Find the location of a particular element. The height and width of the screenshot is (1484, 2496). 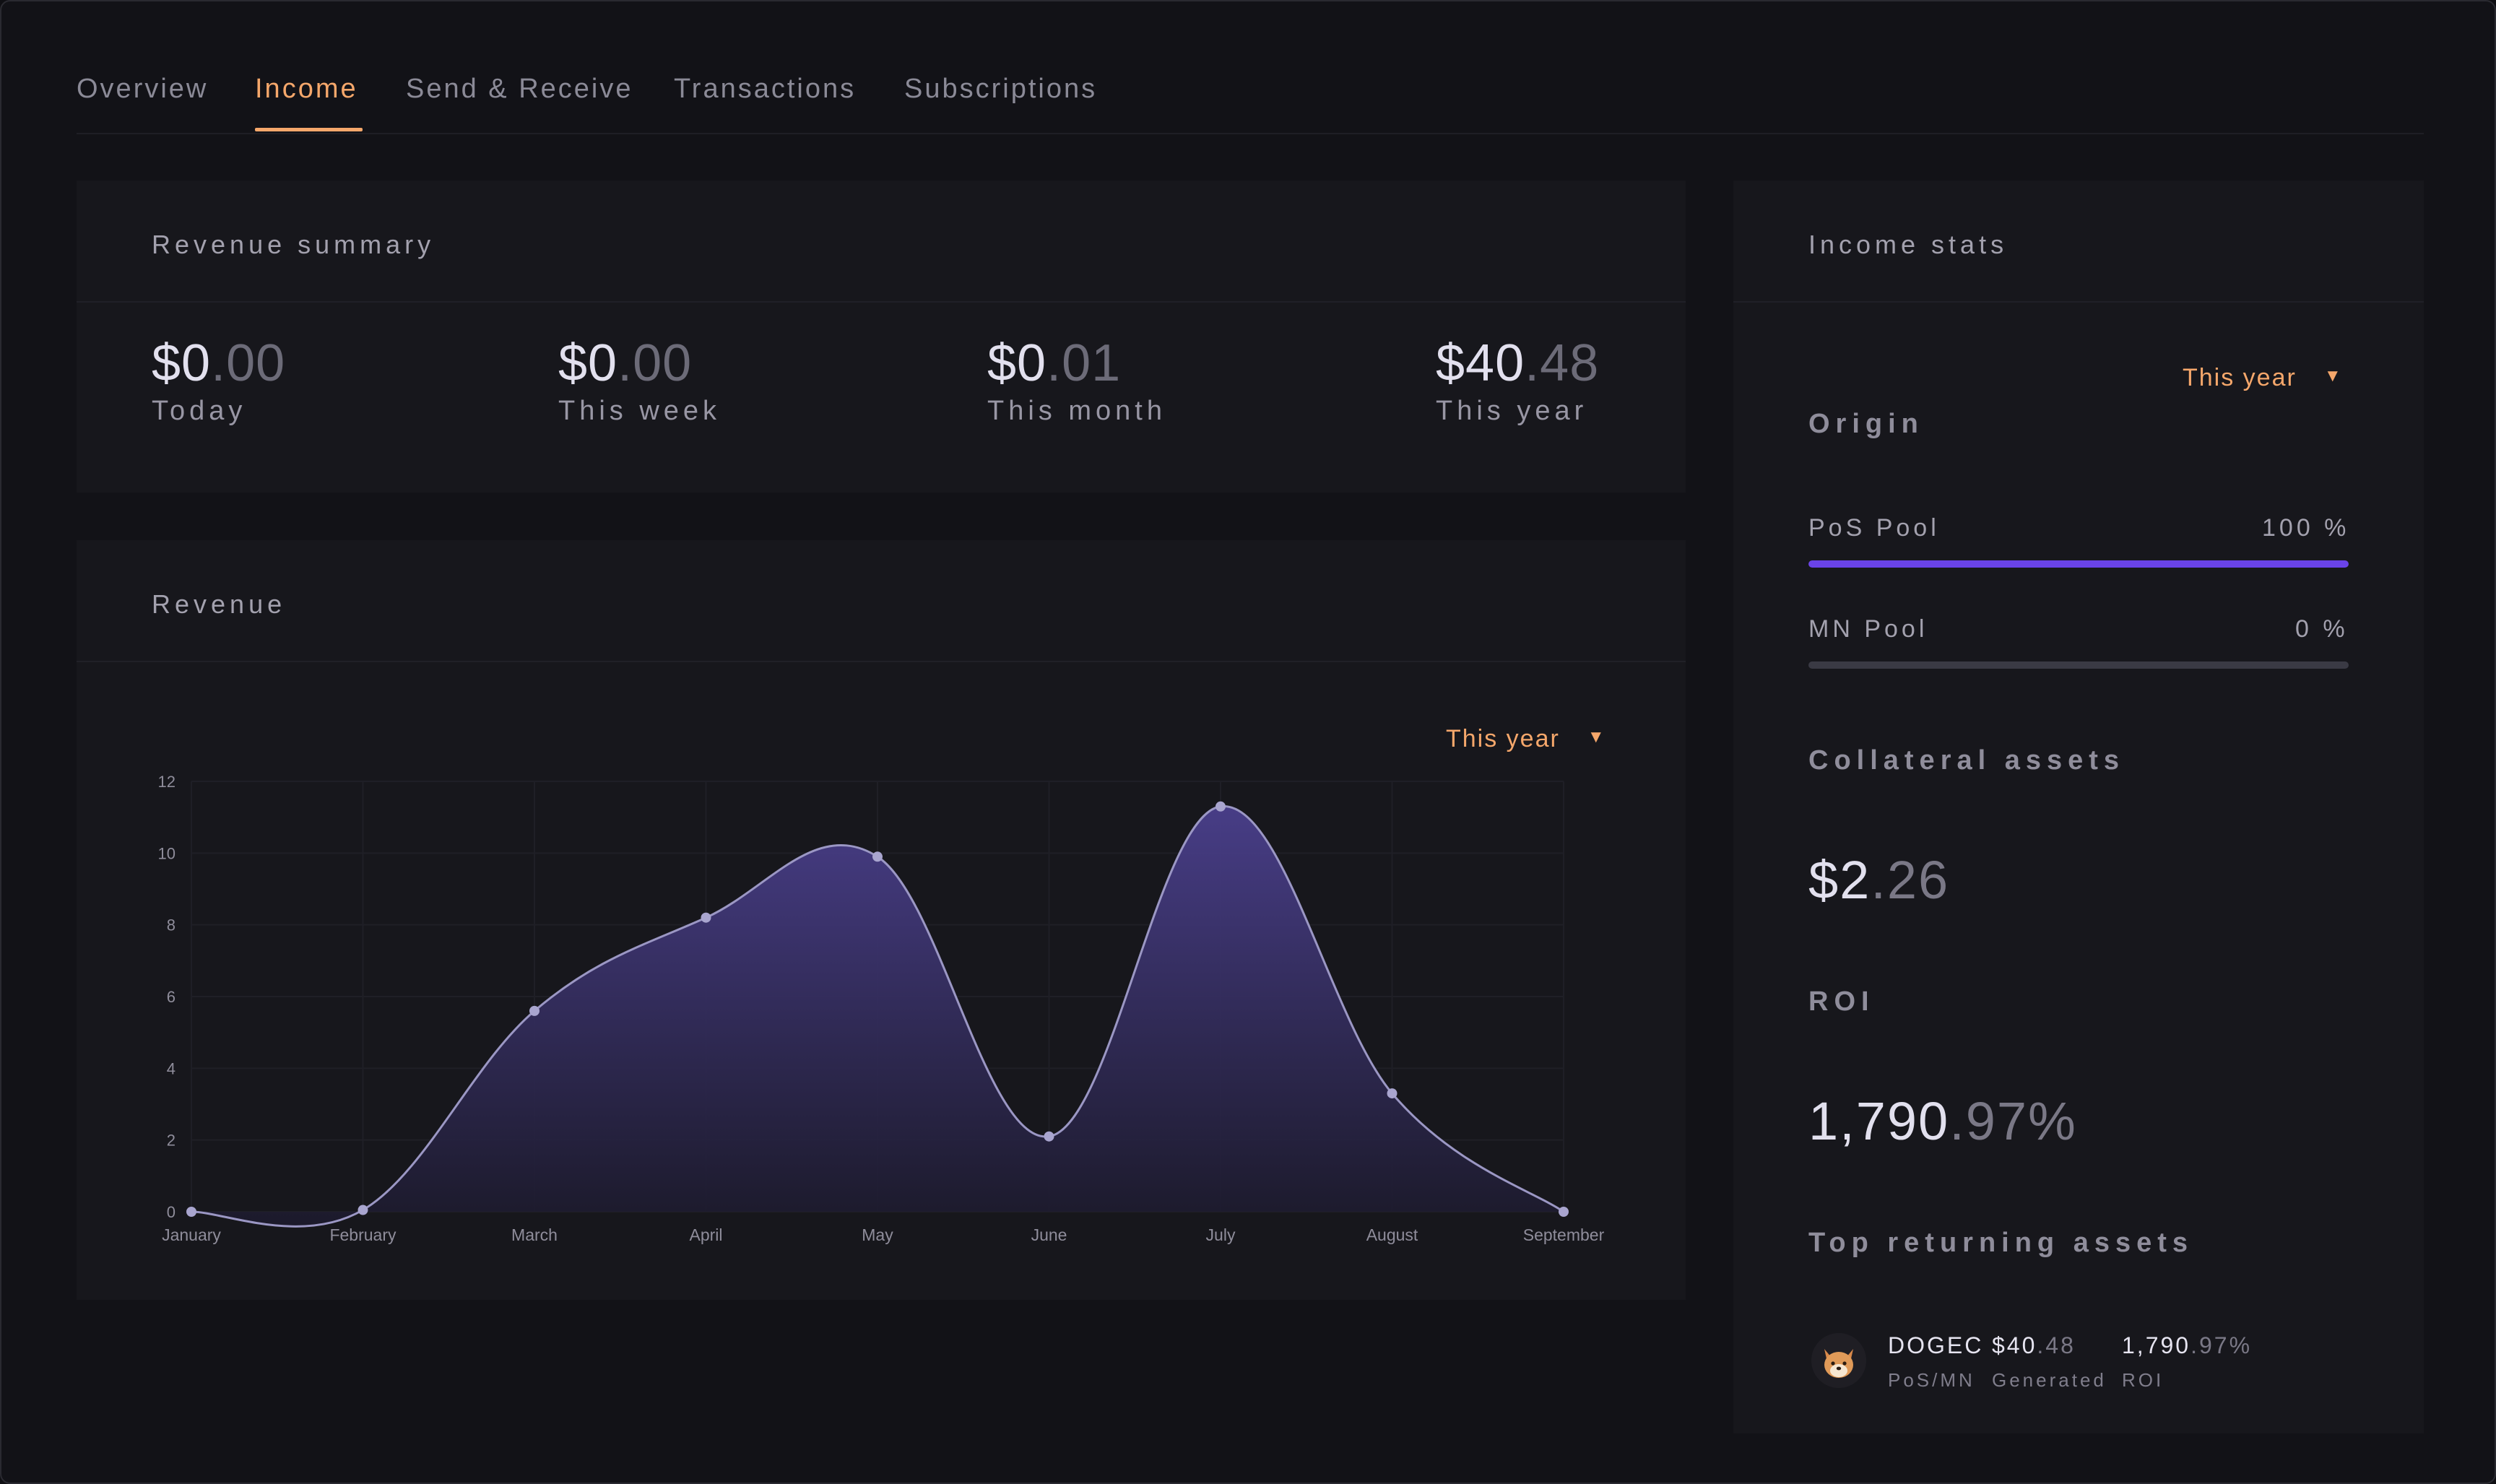

summary-today: $0.00 Today is located at coordinates (218, 380).